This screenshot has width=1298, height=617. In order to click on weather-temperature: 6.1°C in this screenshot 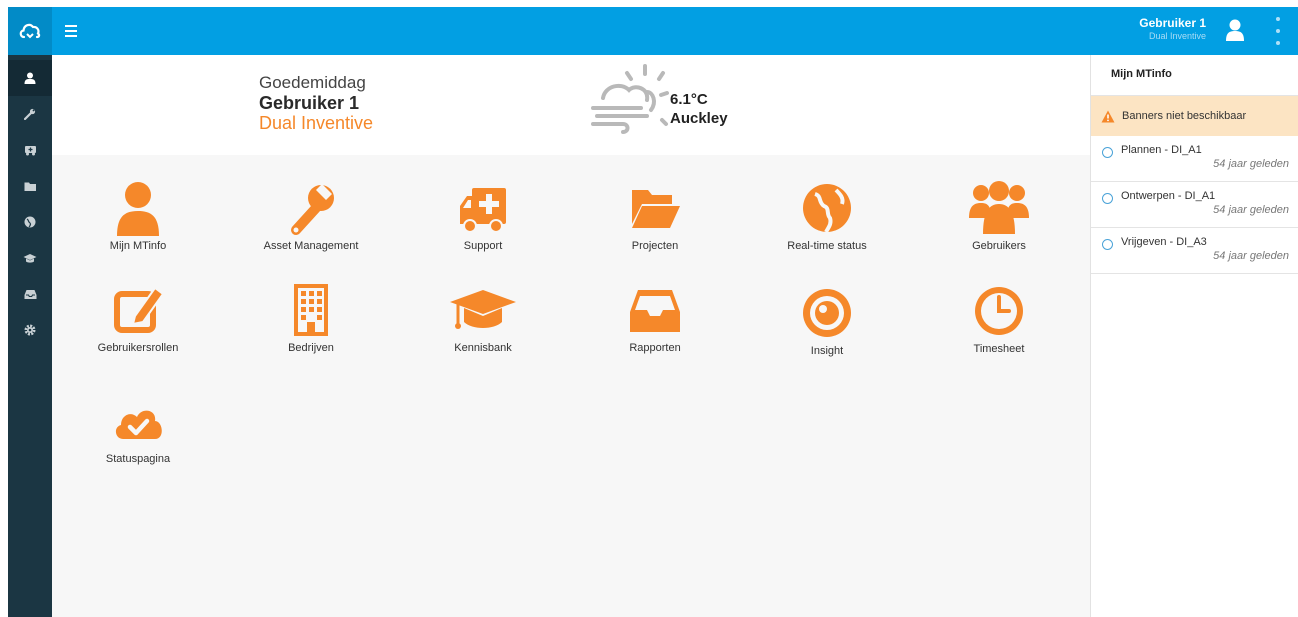, I will do `click(689, 99)`.